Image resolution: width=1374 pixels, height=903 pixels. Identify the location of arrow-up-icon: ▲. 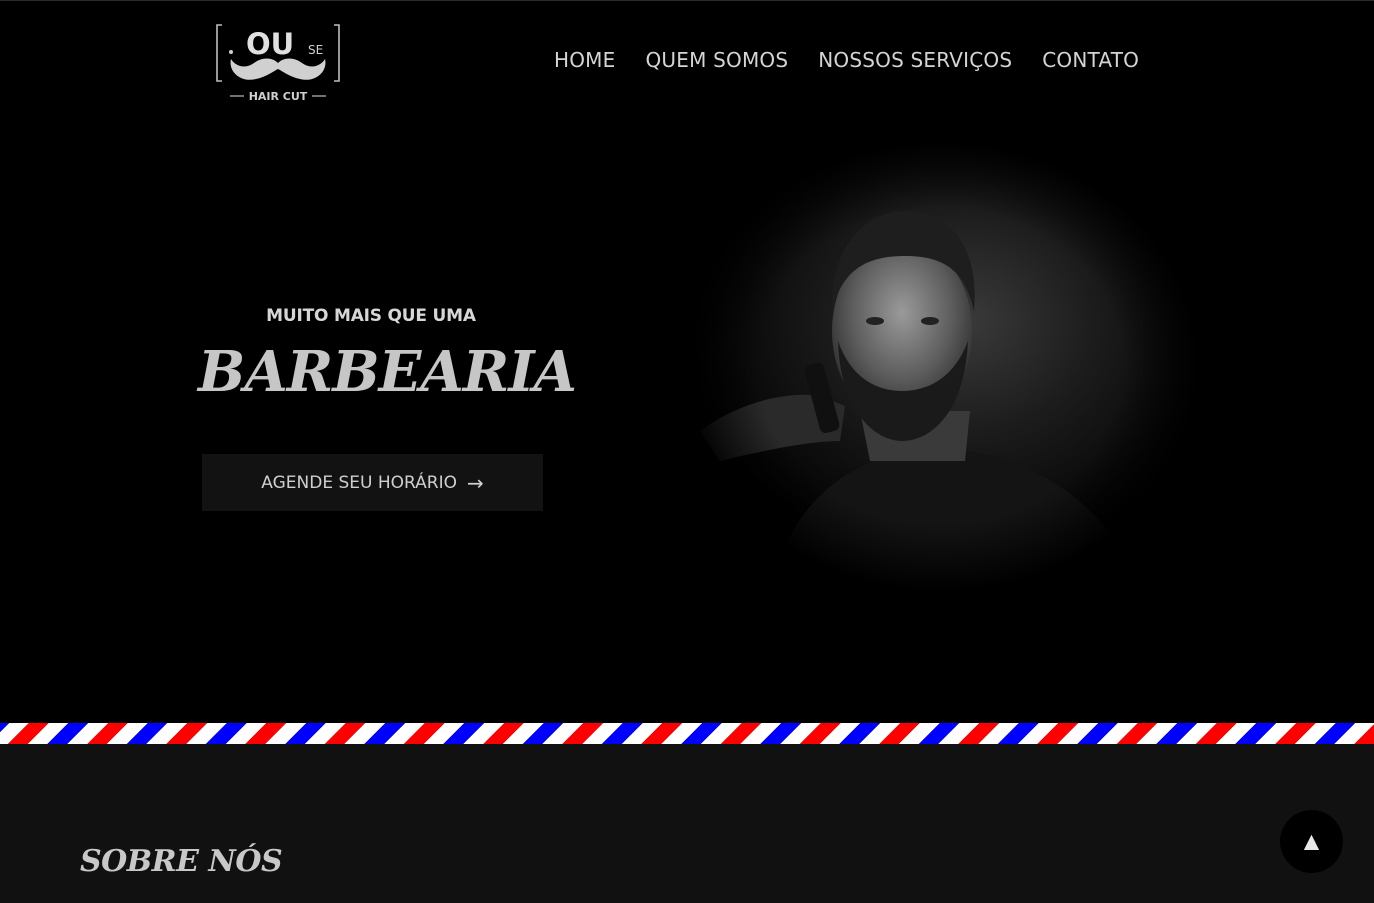
(1311, 840).